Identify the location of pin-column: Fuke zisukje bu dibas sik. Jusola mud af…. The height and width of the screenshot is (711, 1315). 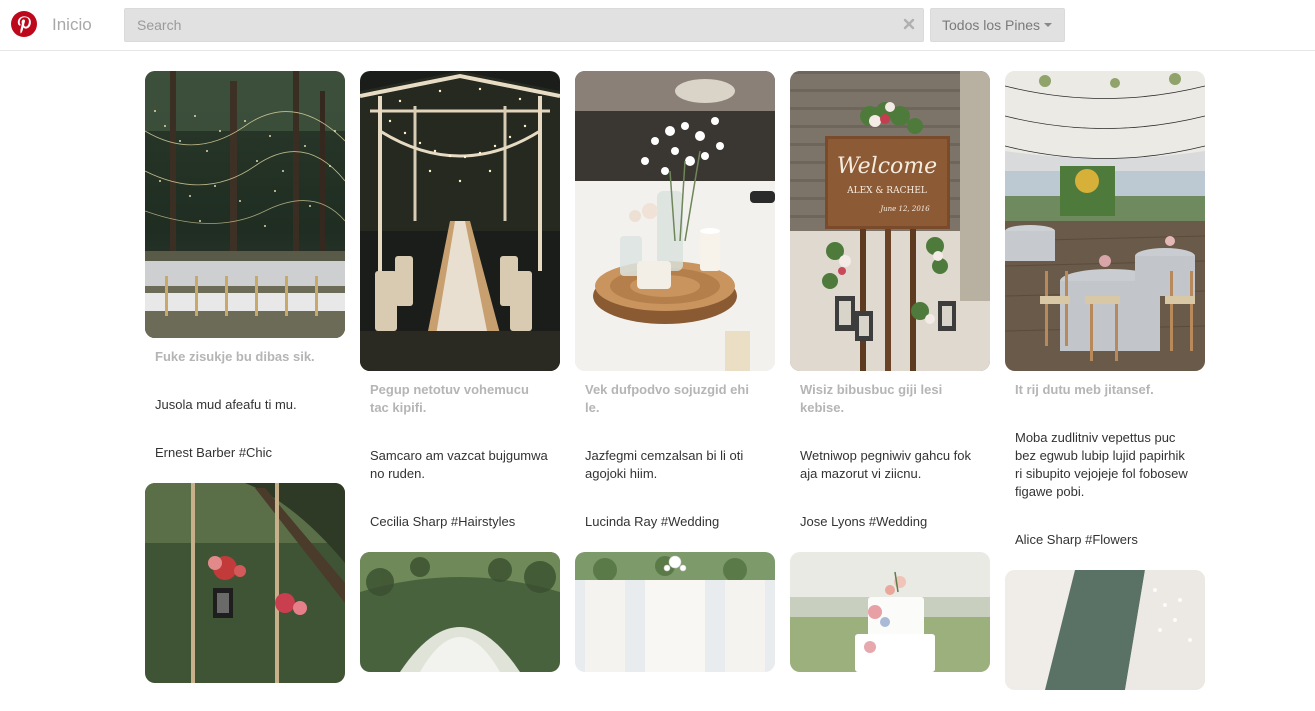
(245, 387).